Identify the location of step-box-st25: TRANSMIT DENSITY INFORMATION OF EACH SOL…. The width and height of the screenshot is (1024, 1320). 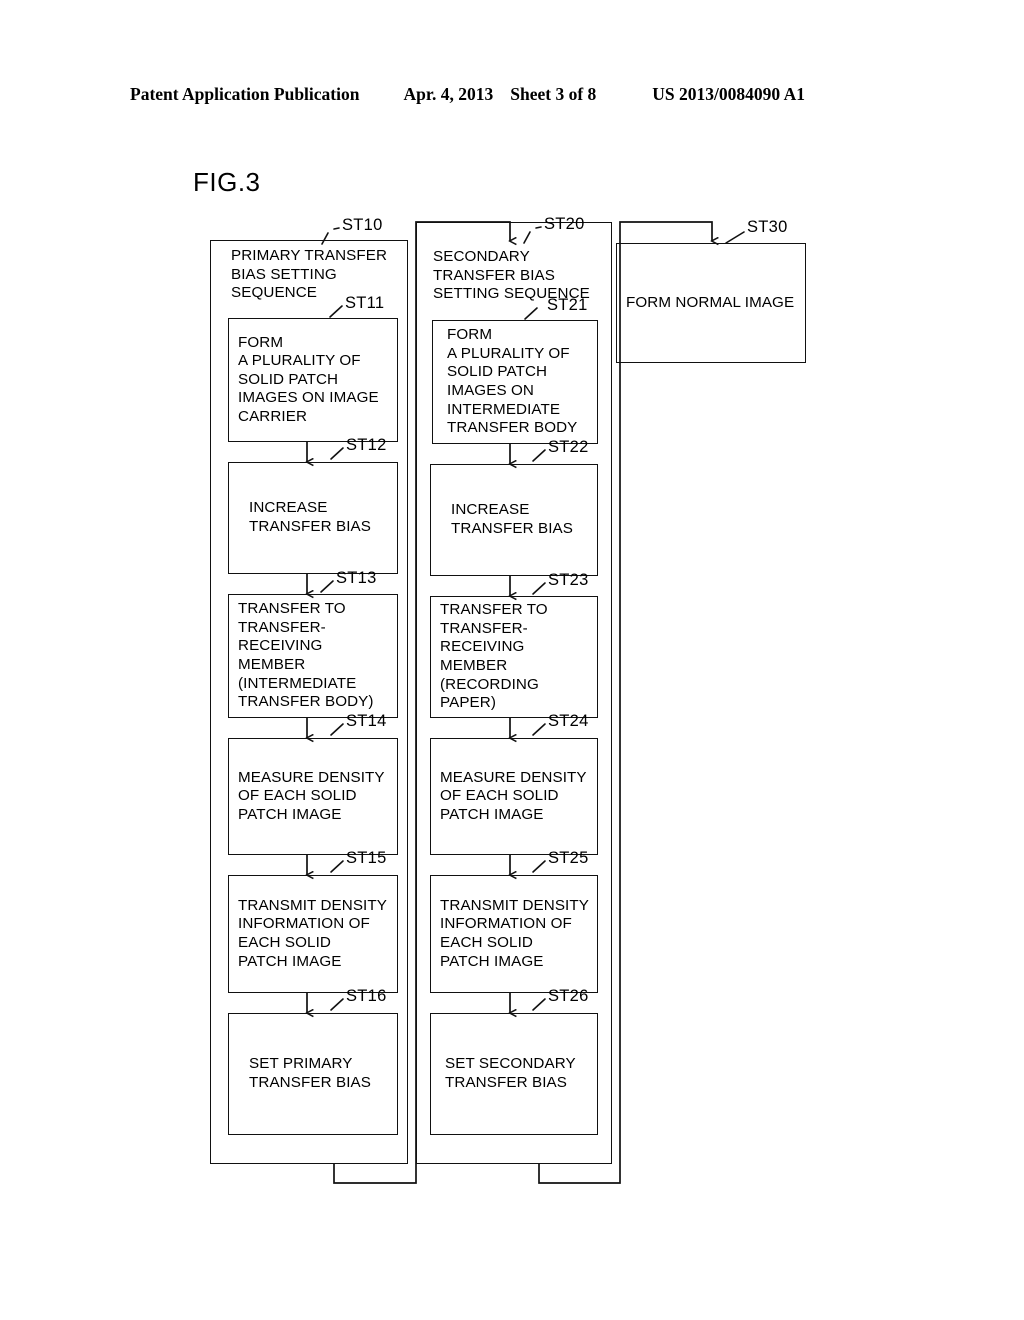
(514, 934).